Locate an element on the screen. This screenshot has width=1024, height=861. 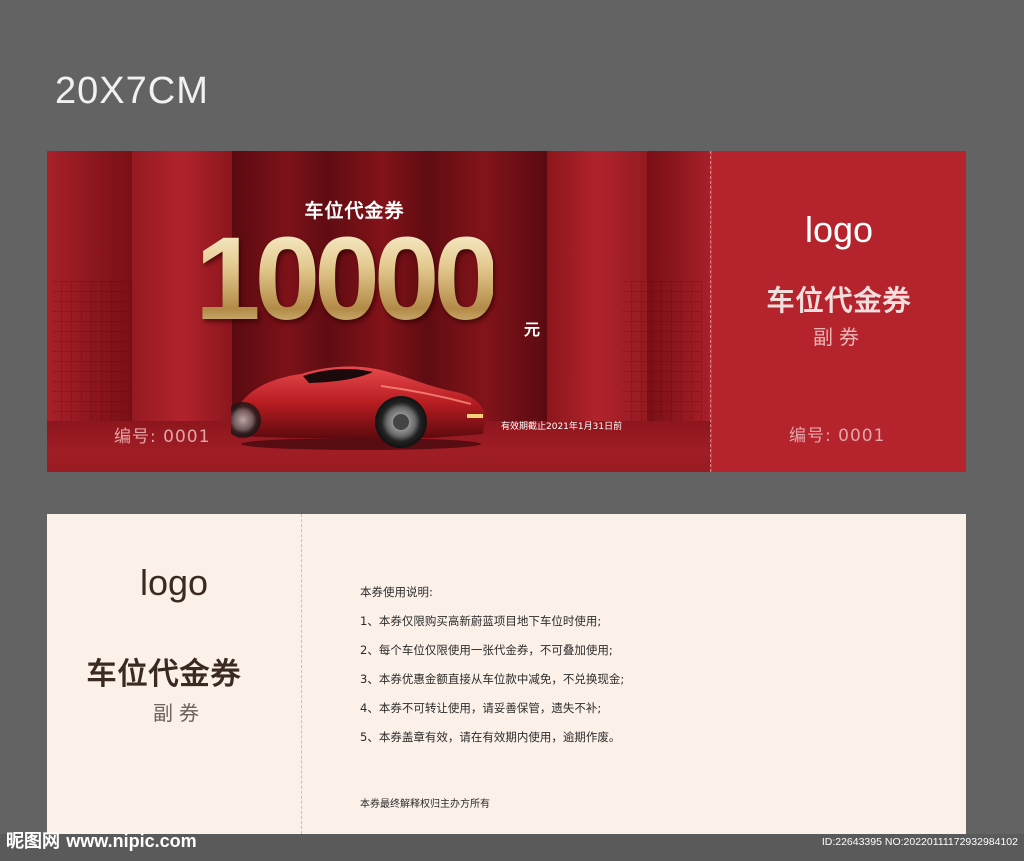
voucher-serial: 编号: 0001 is located at coordinates (162, 437).